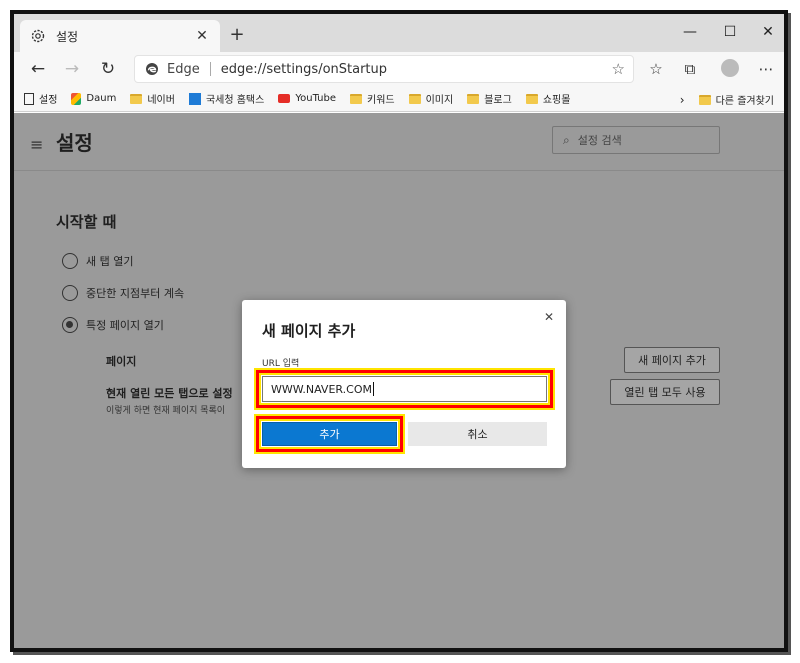  I want to click on chevron-right-icon: ›, so click(682, 100).